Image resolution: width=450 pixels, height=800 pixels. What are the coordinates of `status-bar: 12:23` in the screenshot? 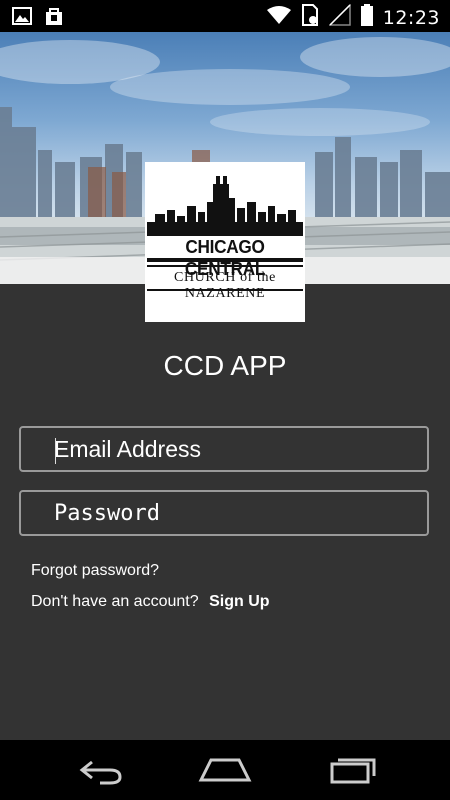 It's located at (225, 16).